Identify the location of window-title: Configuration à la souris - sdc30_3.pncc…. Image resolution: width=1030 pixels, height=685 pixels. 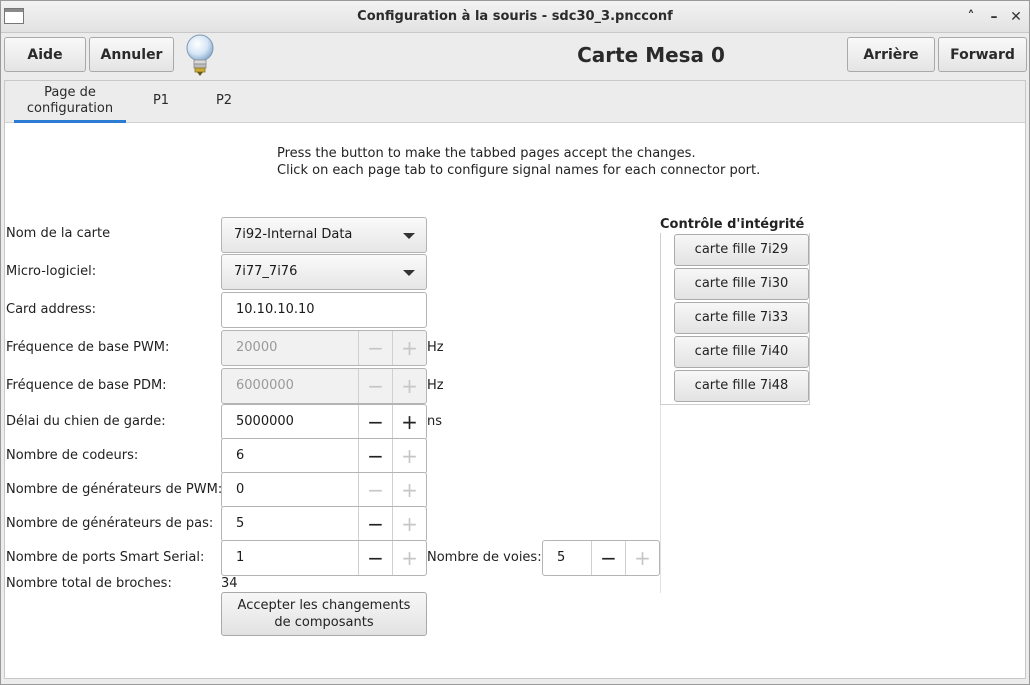
(515, 16).